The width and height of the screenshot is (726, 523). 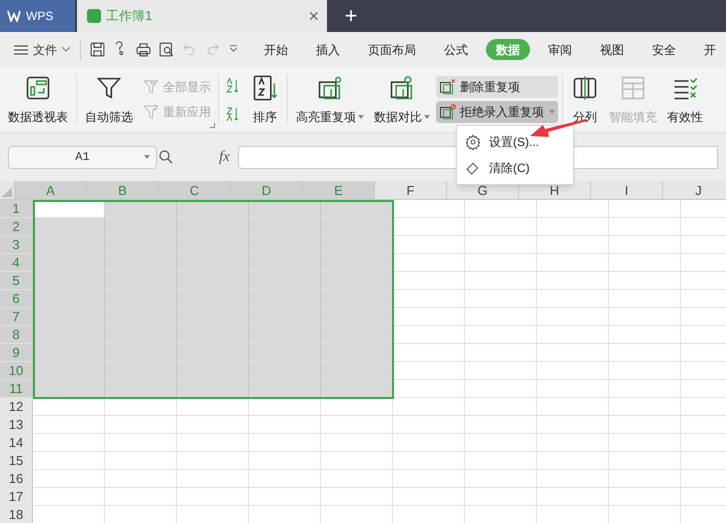 What do you see at coordinates (129, 16) in the screenshot?
I see `document-title: 工作簿1` at bounding box center [129, 16].